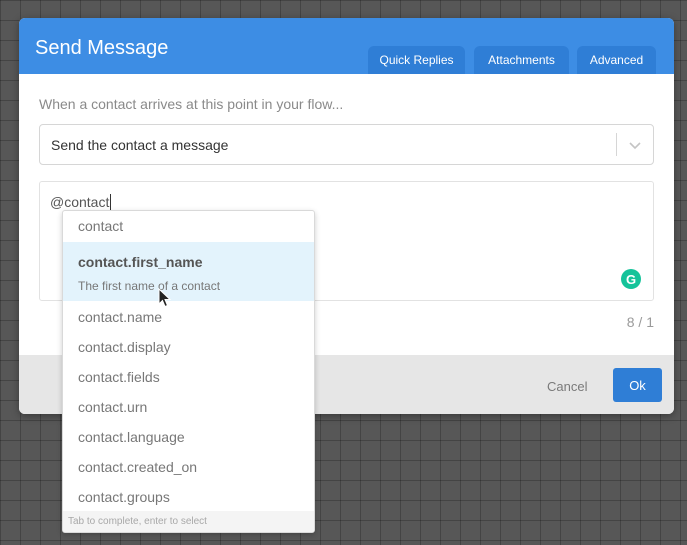 The image size is (687, 545). Describe the element at coordinates (188, 437) in the screenshot. I see `autocomplete-option: contact.language` at that location.